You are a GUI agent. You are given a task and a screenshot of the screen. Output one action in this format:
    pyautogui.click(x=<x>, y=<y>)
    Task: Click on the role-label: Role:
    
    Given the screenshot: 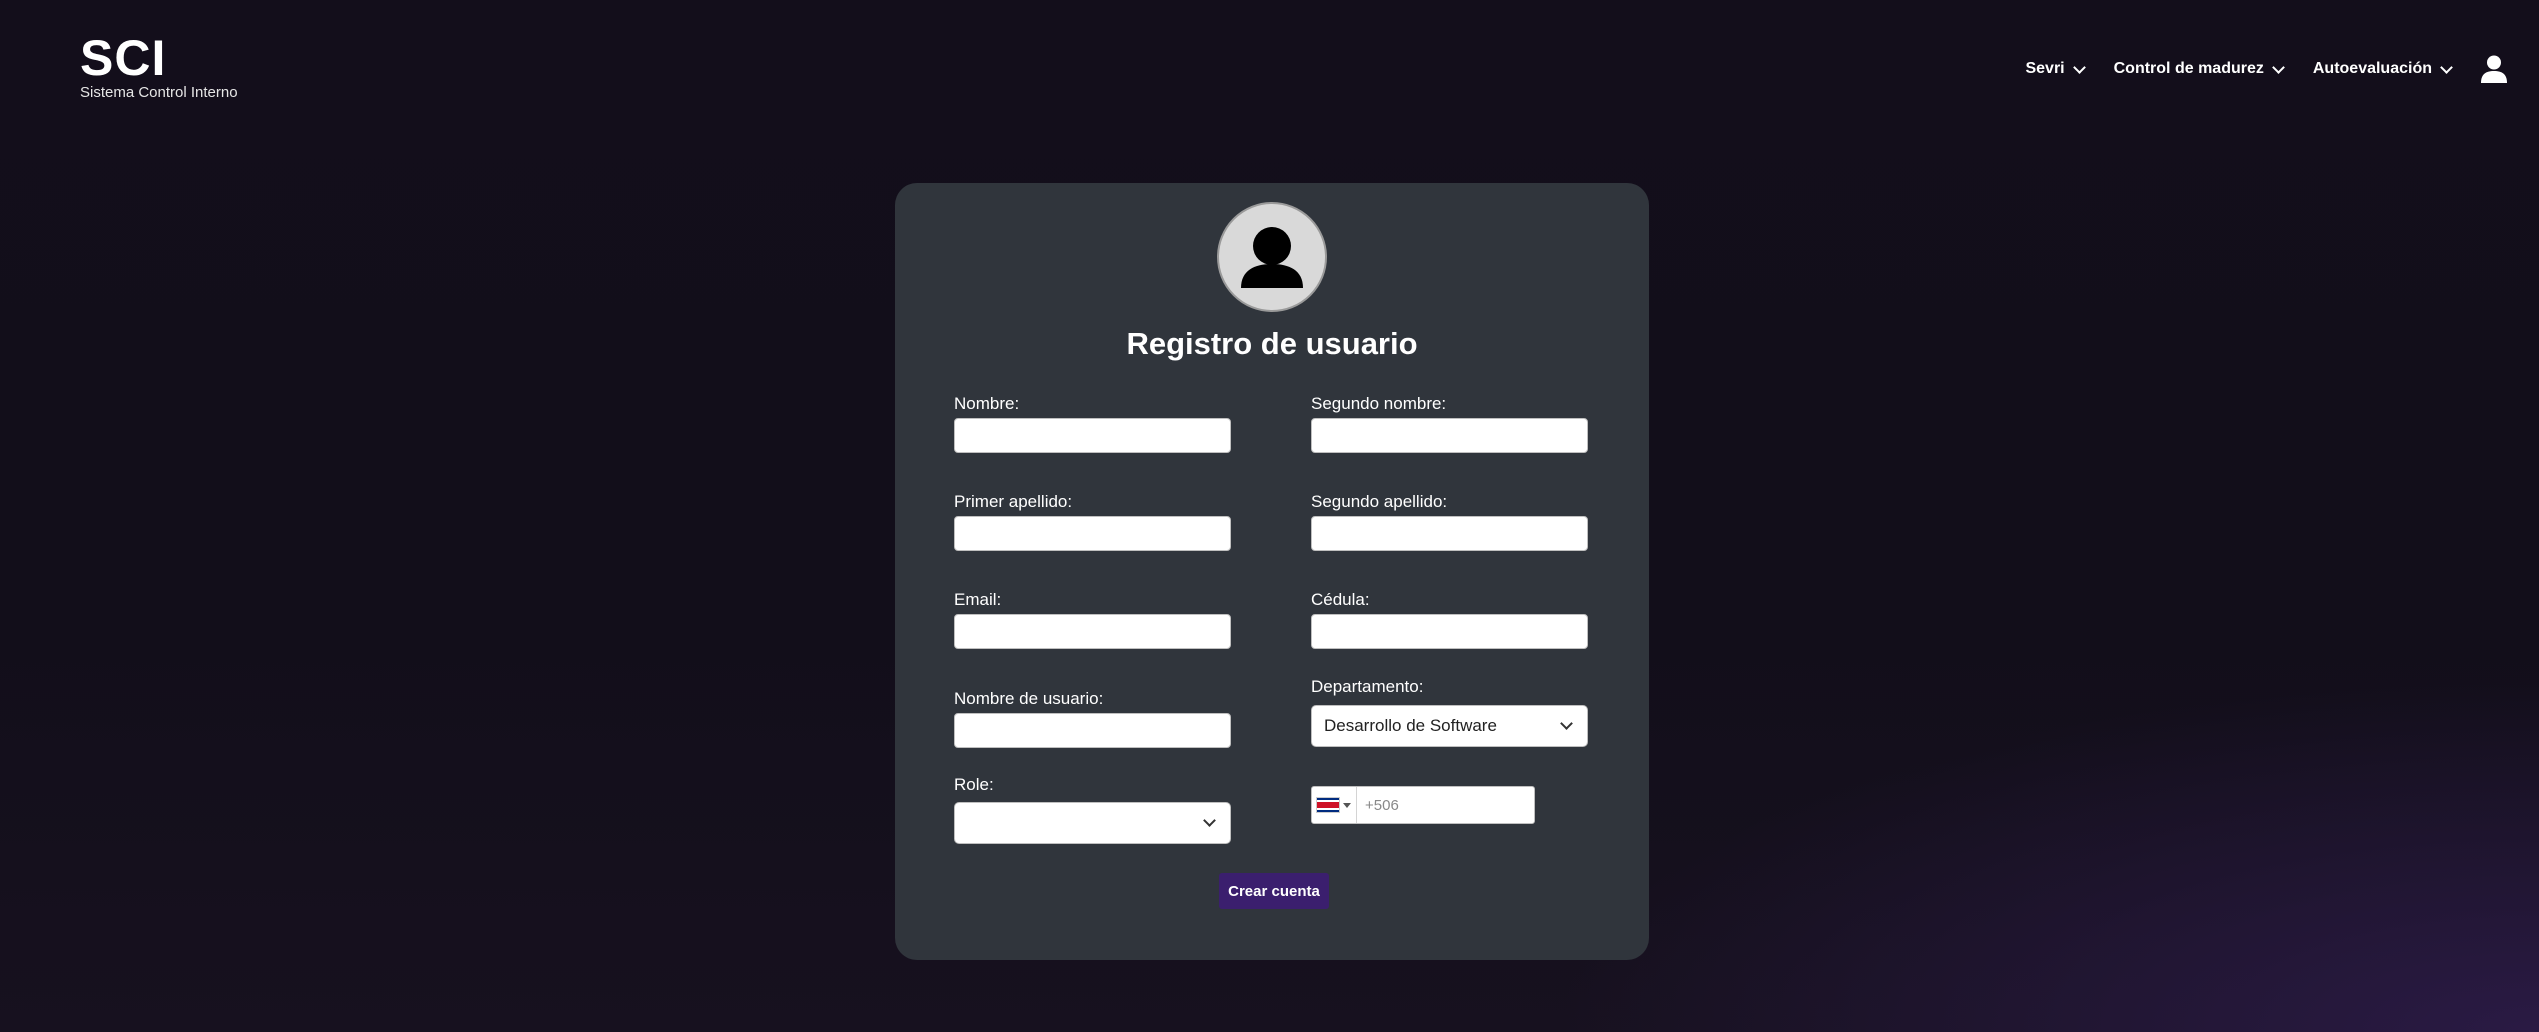 What is the action you would take?
    pyautogui.click(x=974, y=784)
    